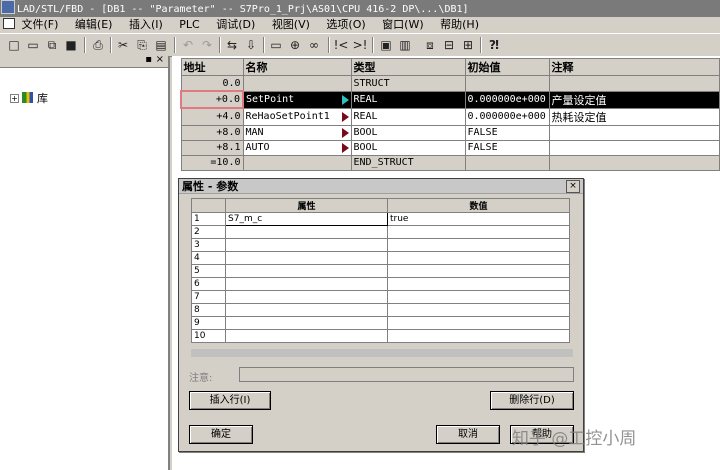  Describe the element at coordinates (295, 45) in the screenshot. I see `zoom-icon: ⊕` at that location.